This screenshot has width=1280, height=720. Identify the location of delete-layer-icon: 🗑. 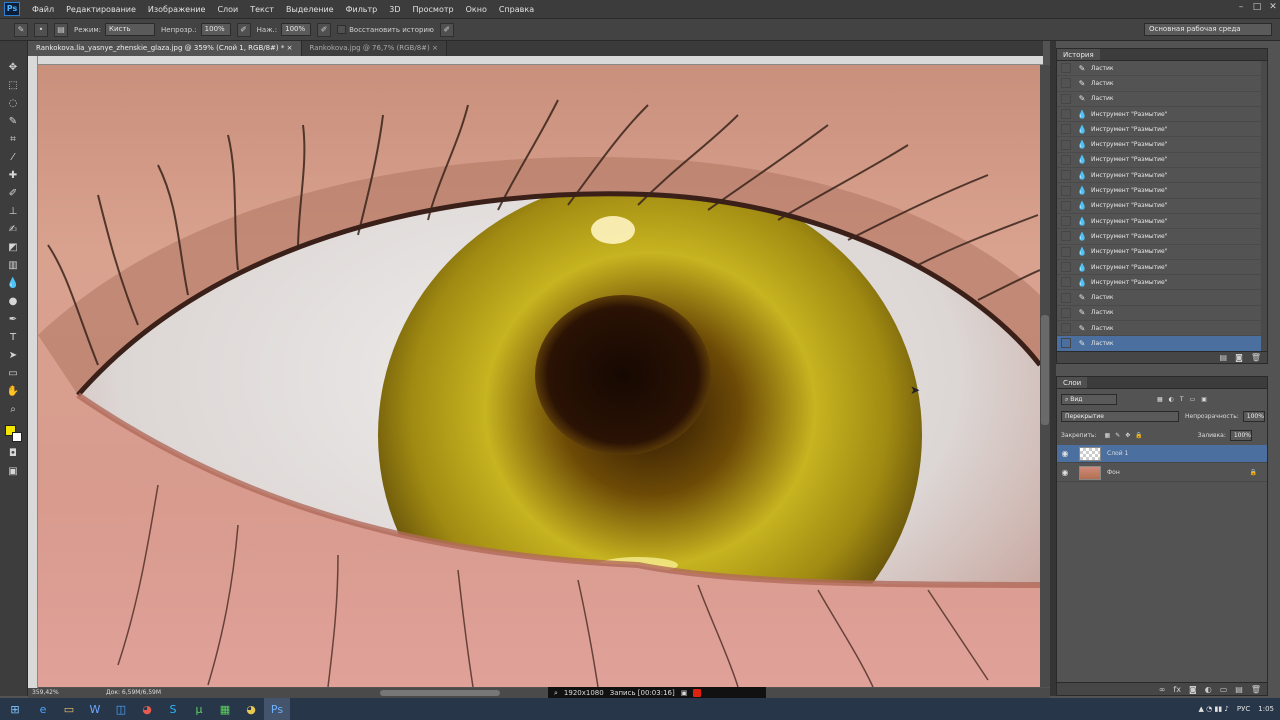
(1256, 689).